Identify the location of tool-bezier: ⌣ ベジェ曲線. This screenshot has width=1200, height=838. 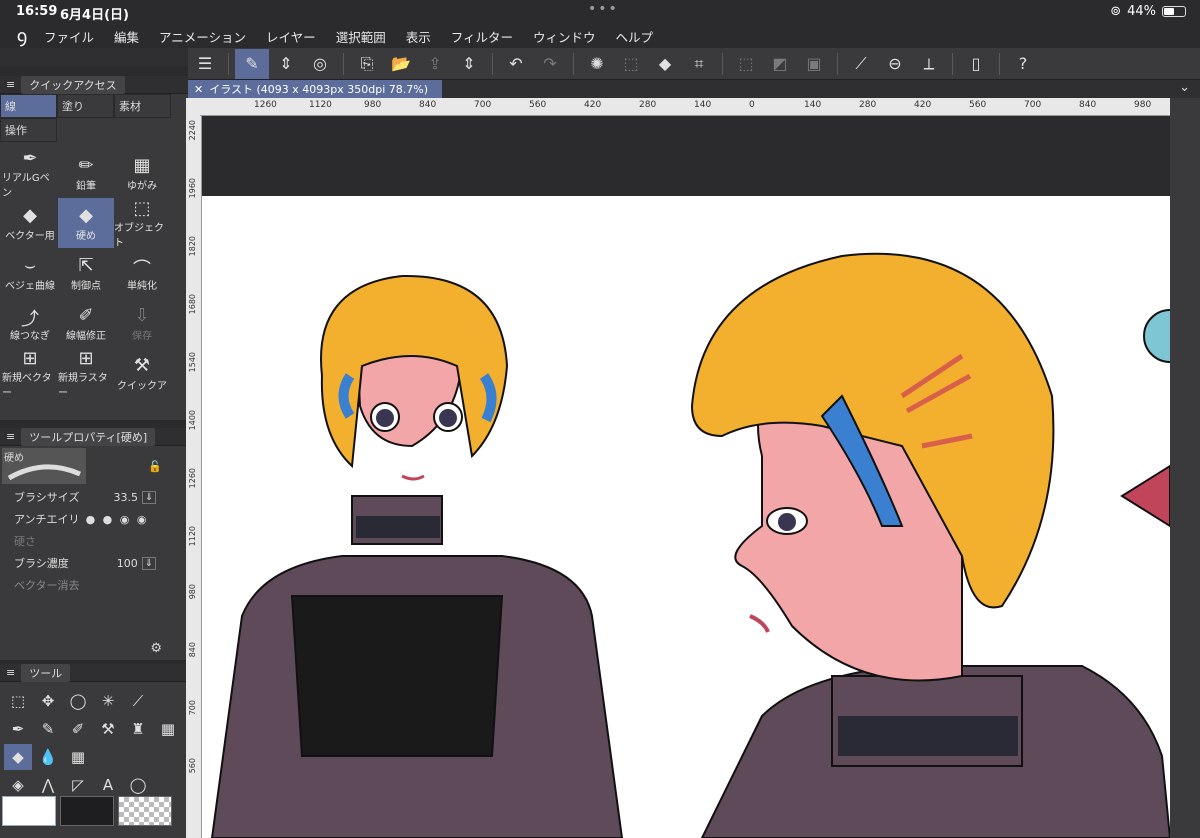
(30, 273).